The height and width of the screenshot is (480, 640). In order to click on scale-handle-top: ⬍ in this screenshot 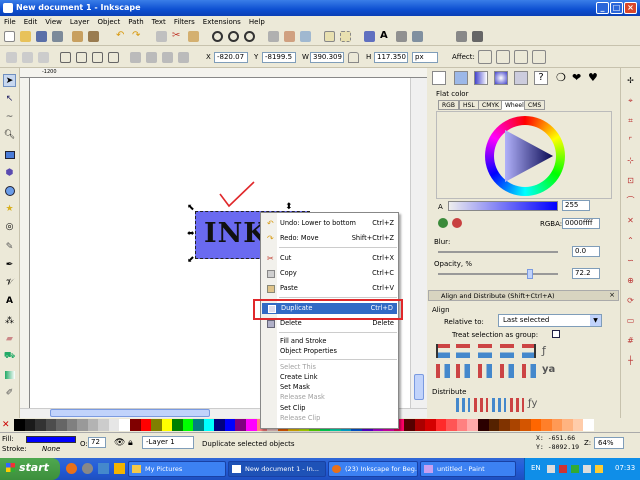, I will do `click(289, 207)`.